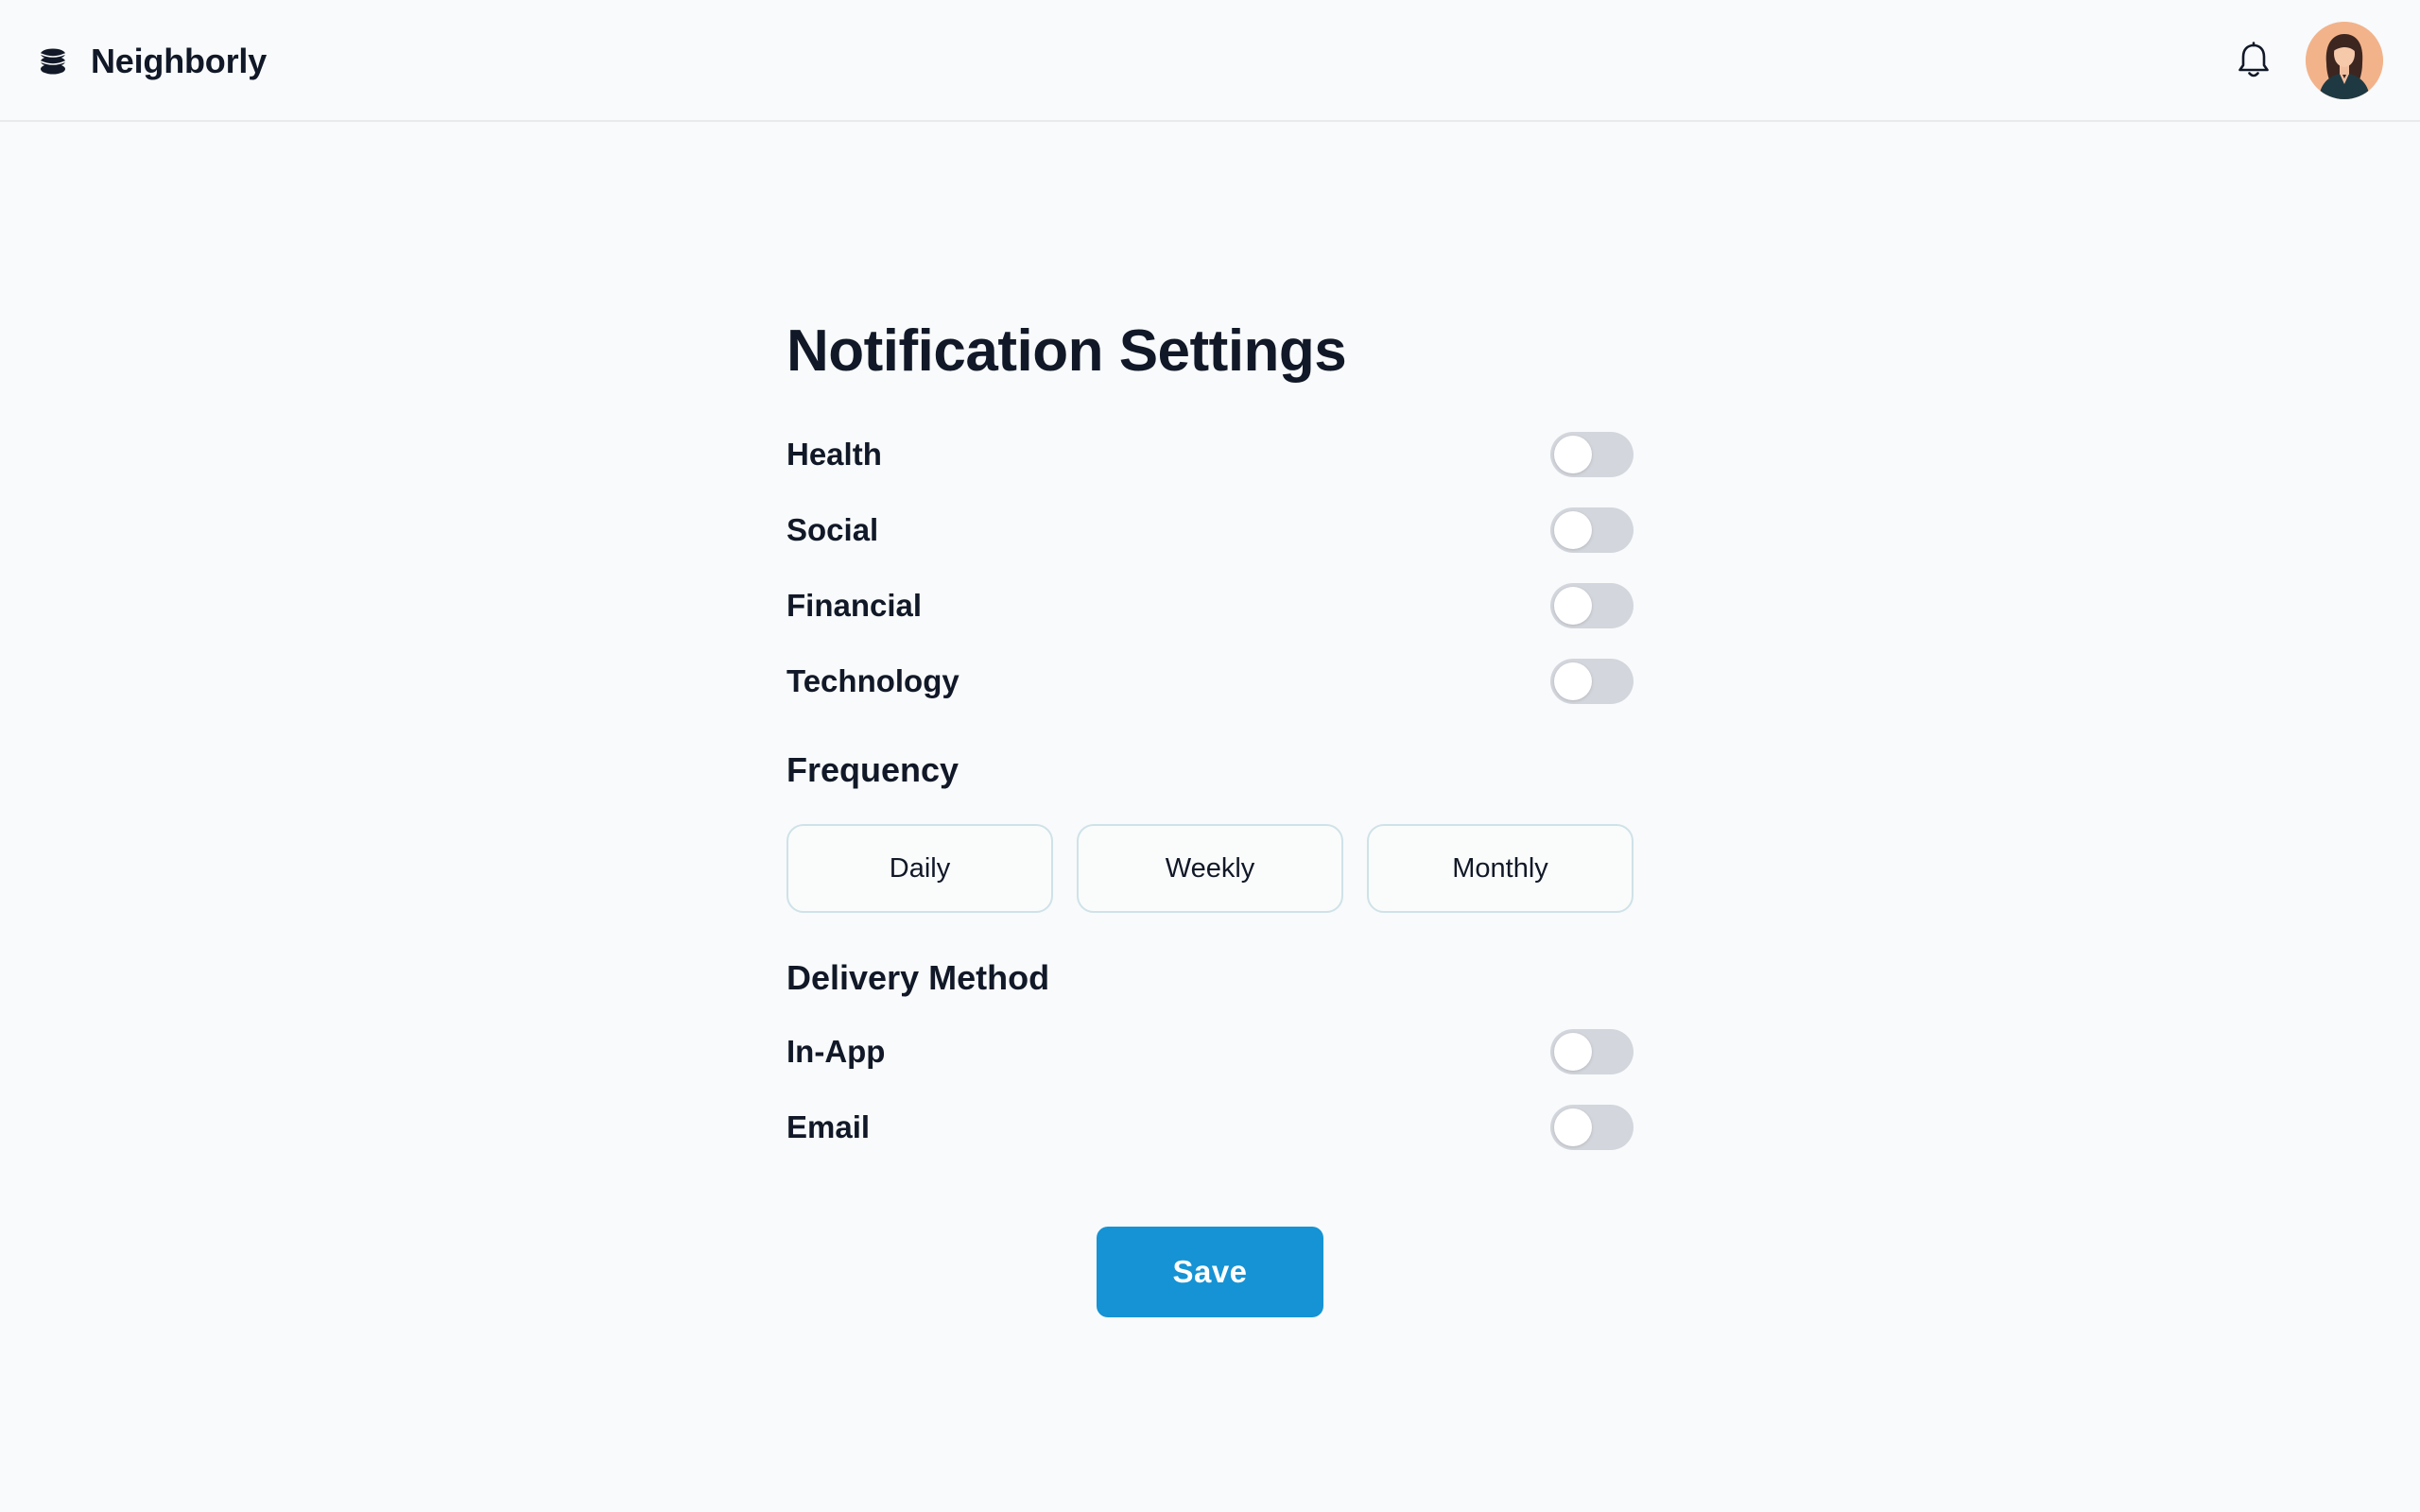 The image size is (2420, 1512). I want to click on setting-row-health: Health, so click(1210, 454).